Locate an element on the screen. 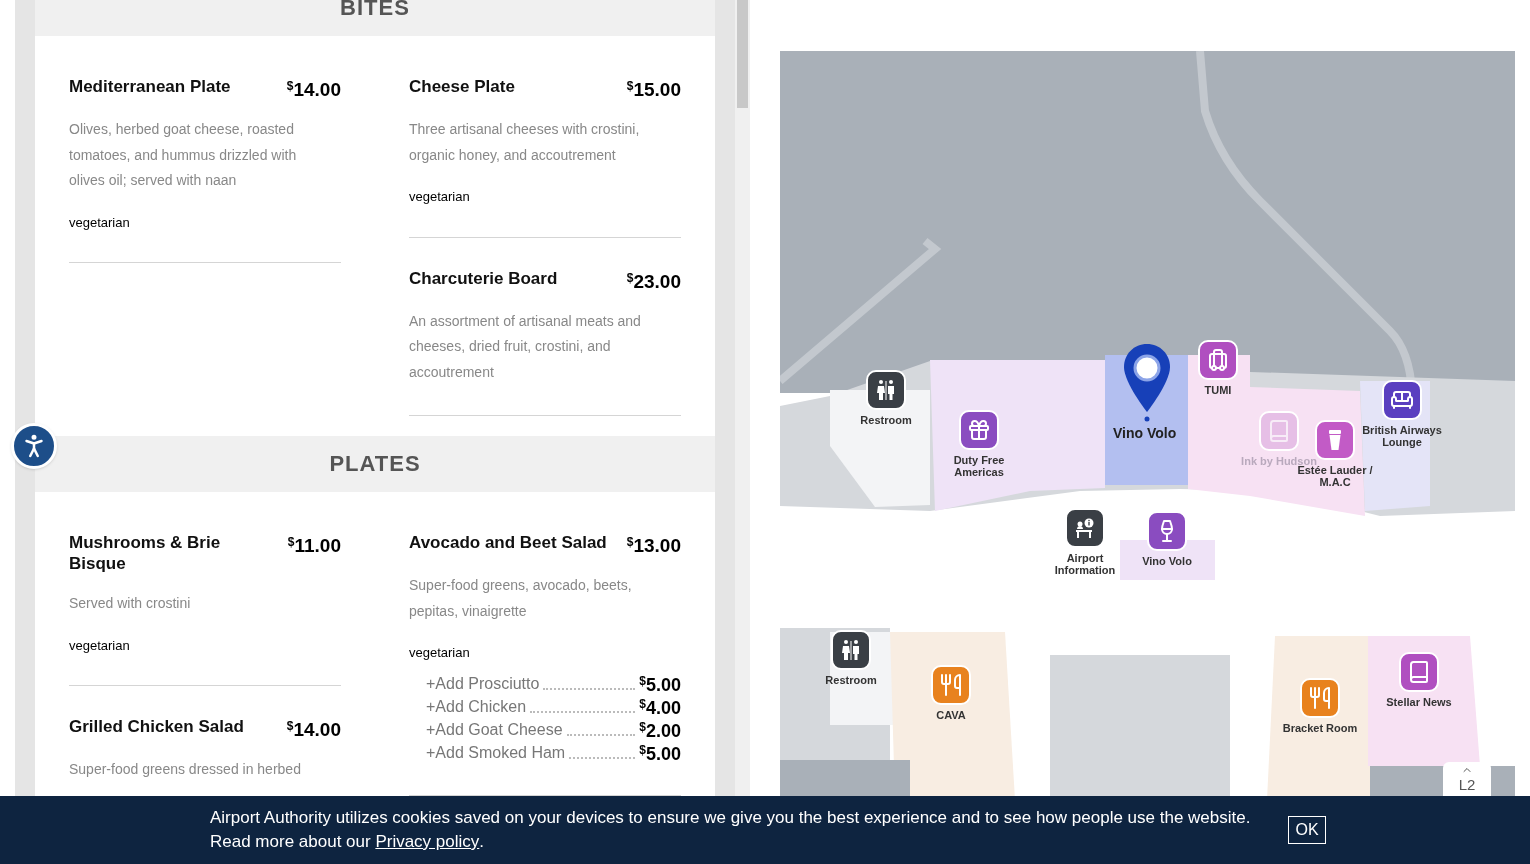 This screenshot has height=864, width=1530. section-header: BITES is located at coordinates (375, 18).